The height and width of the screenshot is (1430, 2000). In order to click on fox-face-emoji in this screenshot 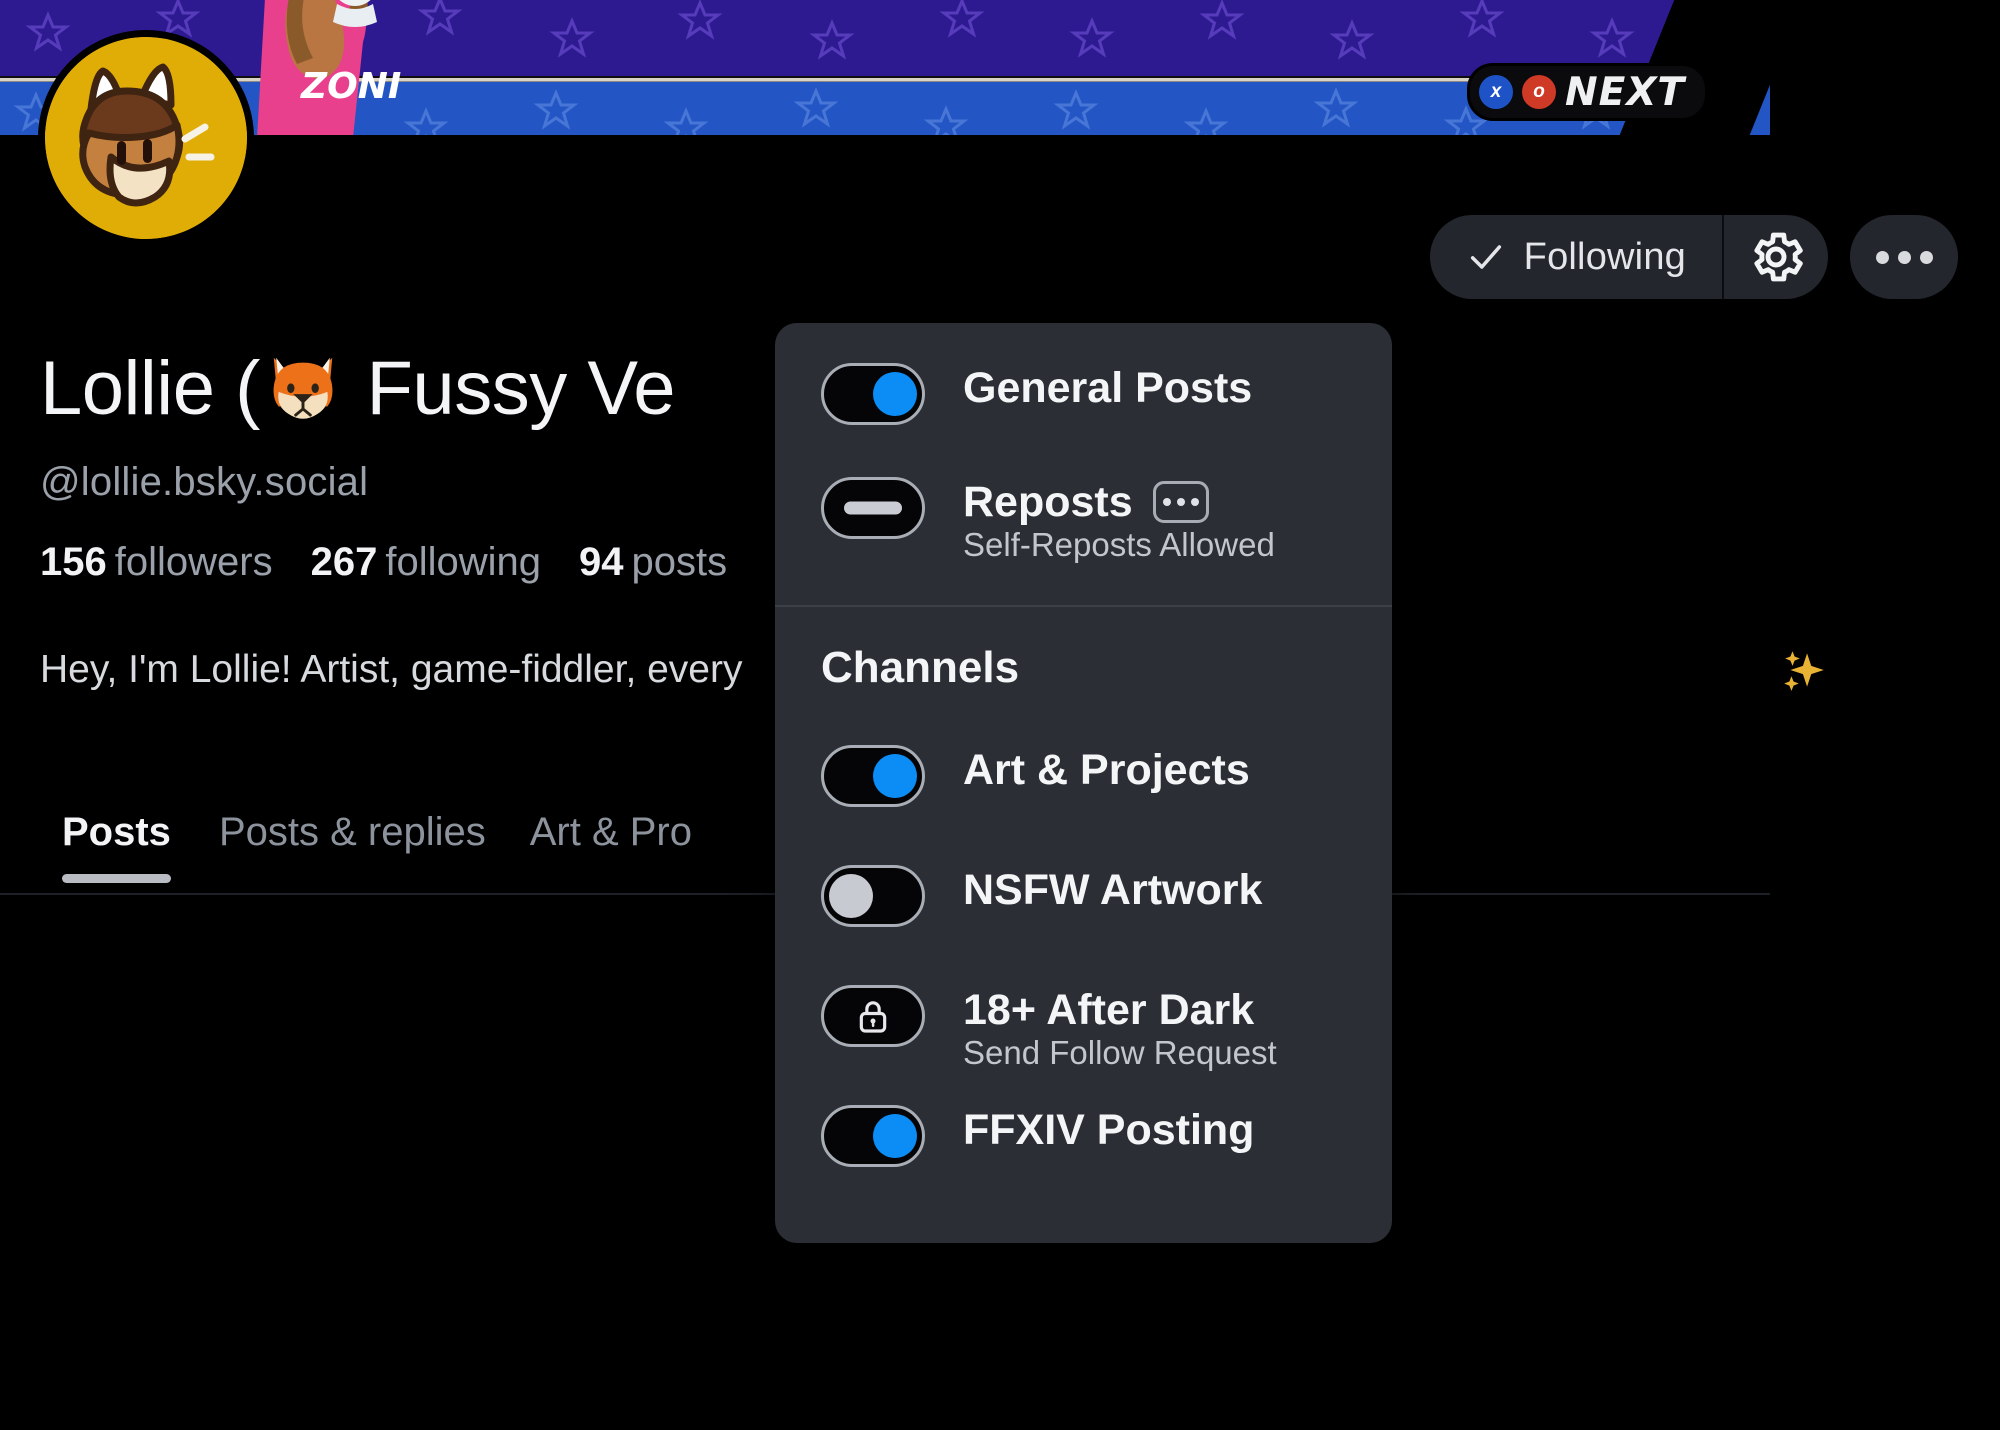, I will do `click(303, 393)`.